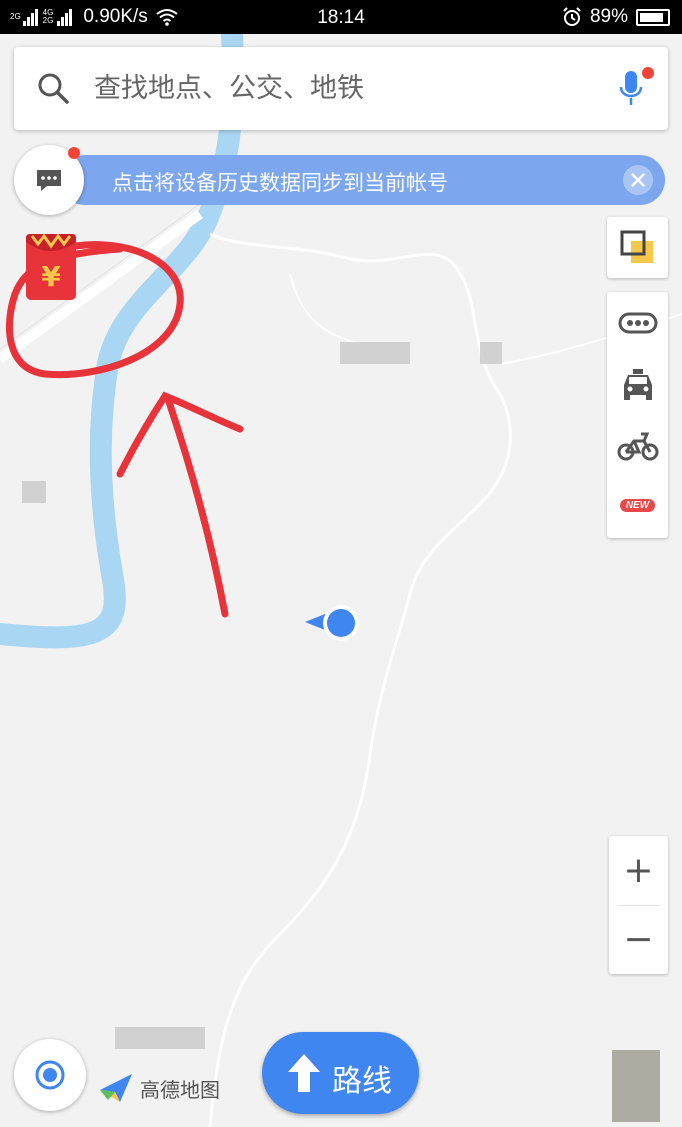  What do you see at coordinates (638, 870) in the screenshot?
I see `zoom-in-button: +` at bounding box center [638, 870].